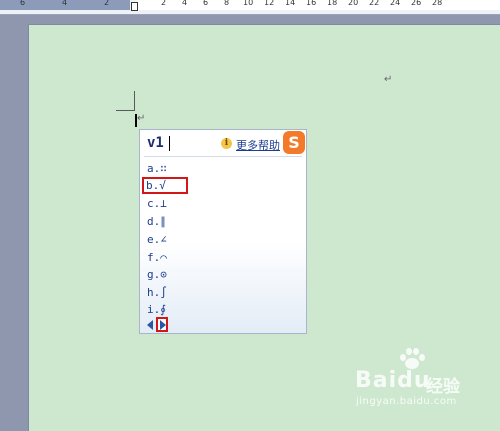  I want to click on ime-caret, so click(169, 143).